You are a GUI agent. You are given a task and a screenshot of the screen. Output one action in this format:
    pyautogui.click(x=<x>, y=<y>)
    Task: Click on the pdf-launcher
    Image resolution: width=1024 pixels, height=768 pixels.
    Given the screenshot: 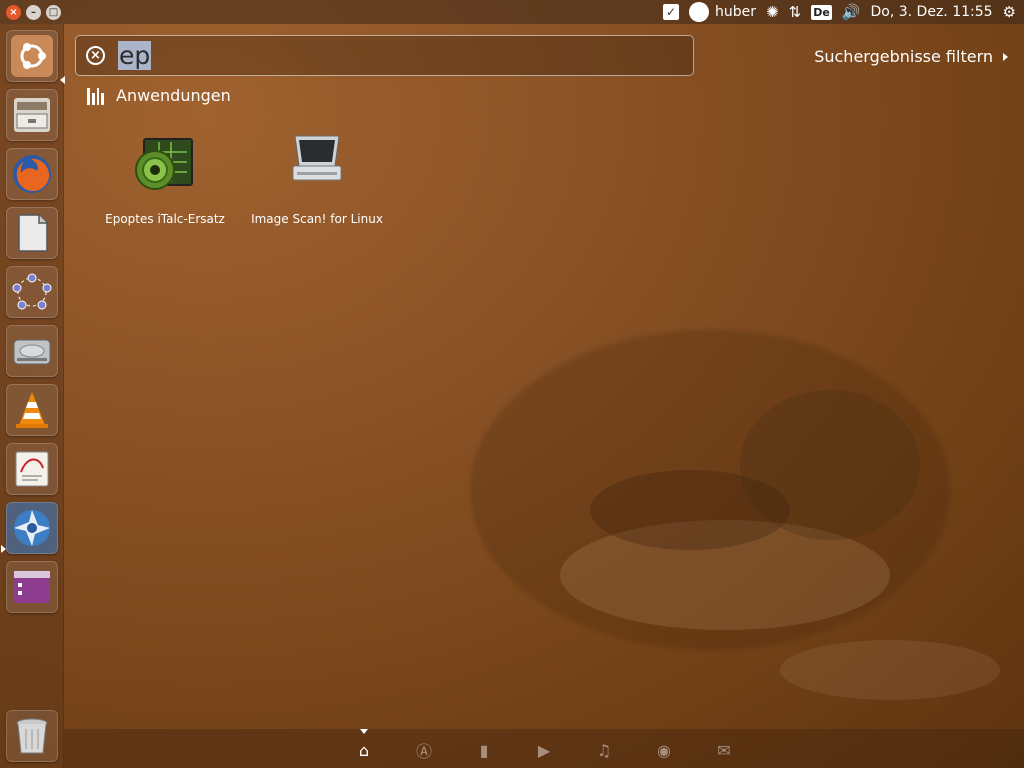 What is the action you would take?
    pyautogui.click(x=32, y=469)
    